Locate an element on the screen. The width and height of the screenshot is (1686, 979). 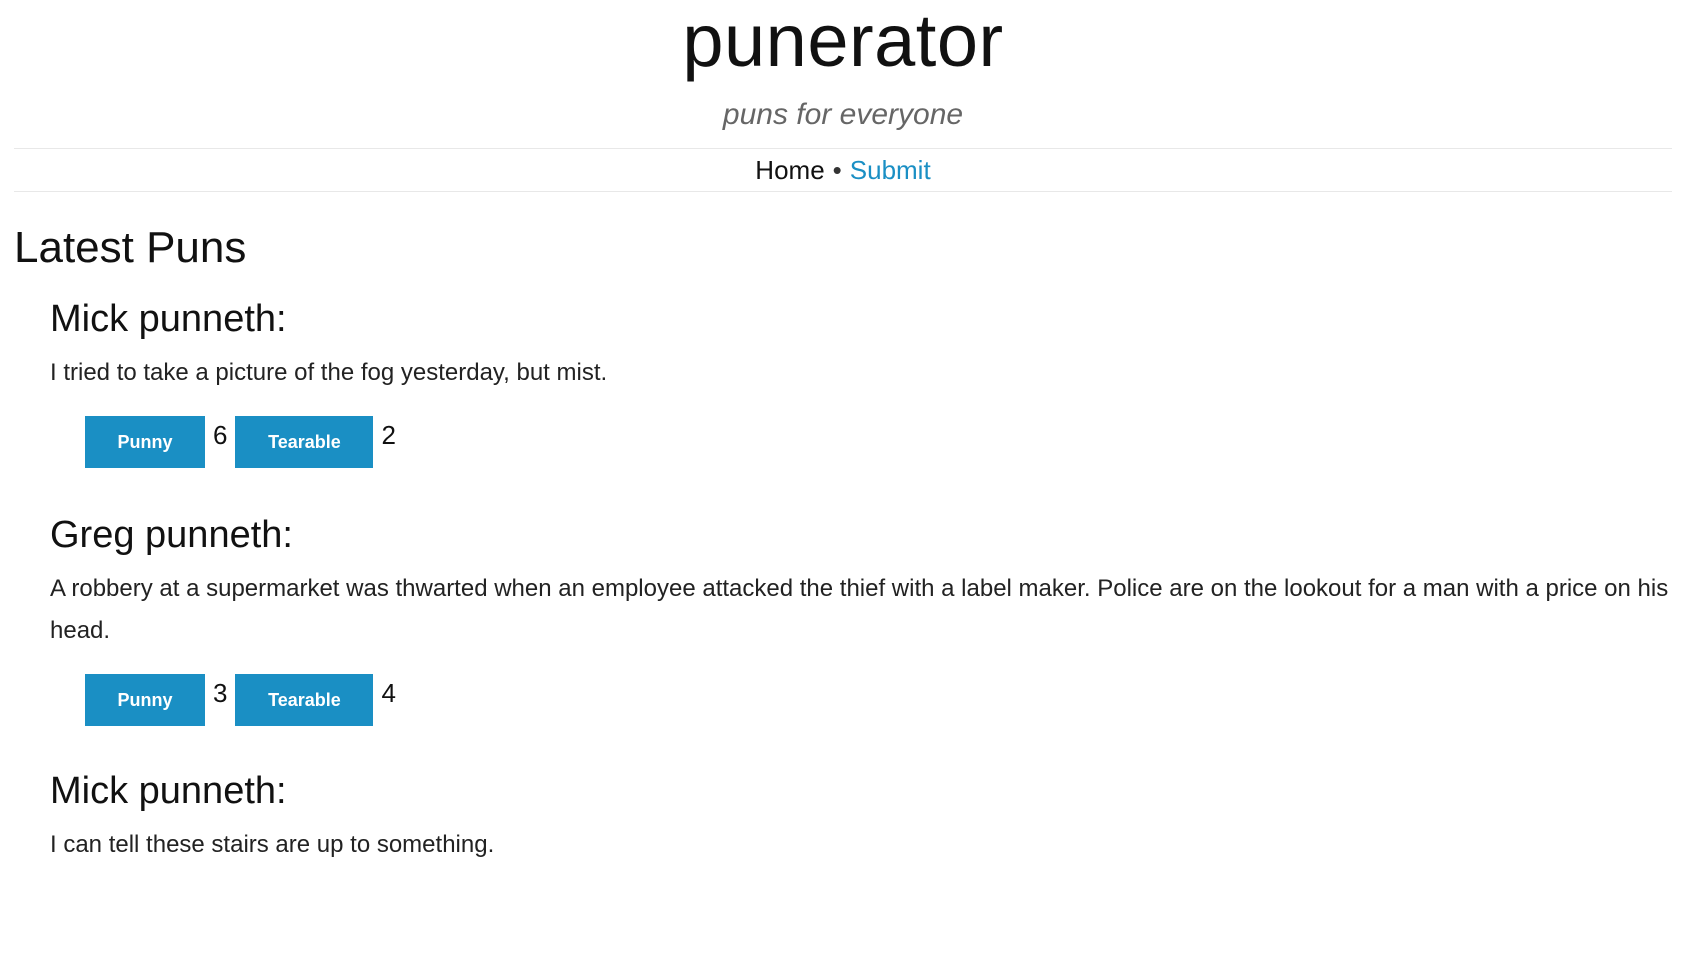
punny-count: 3 is located at coordinates (220, 693).